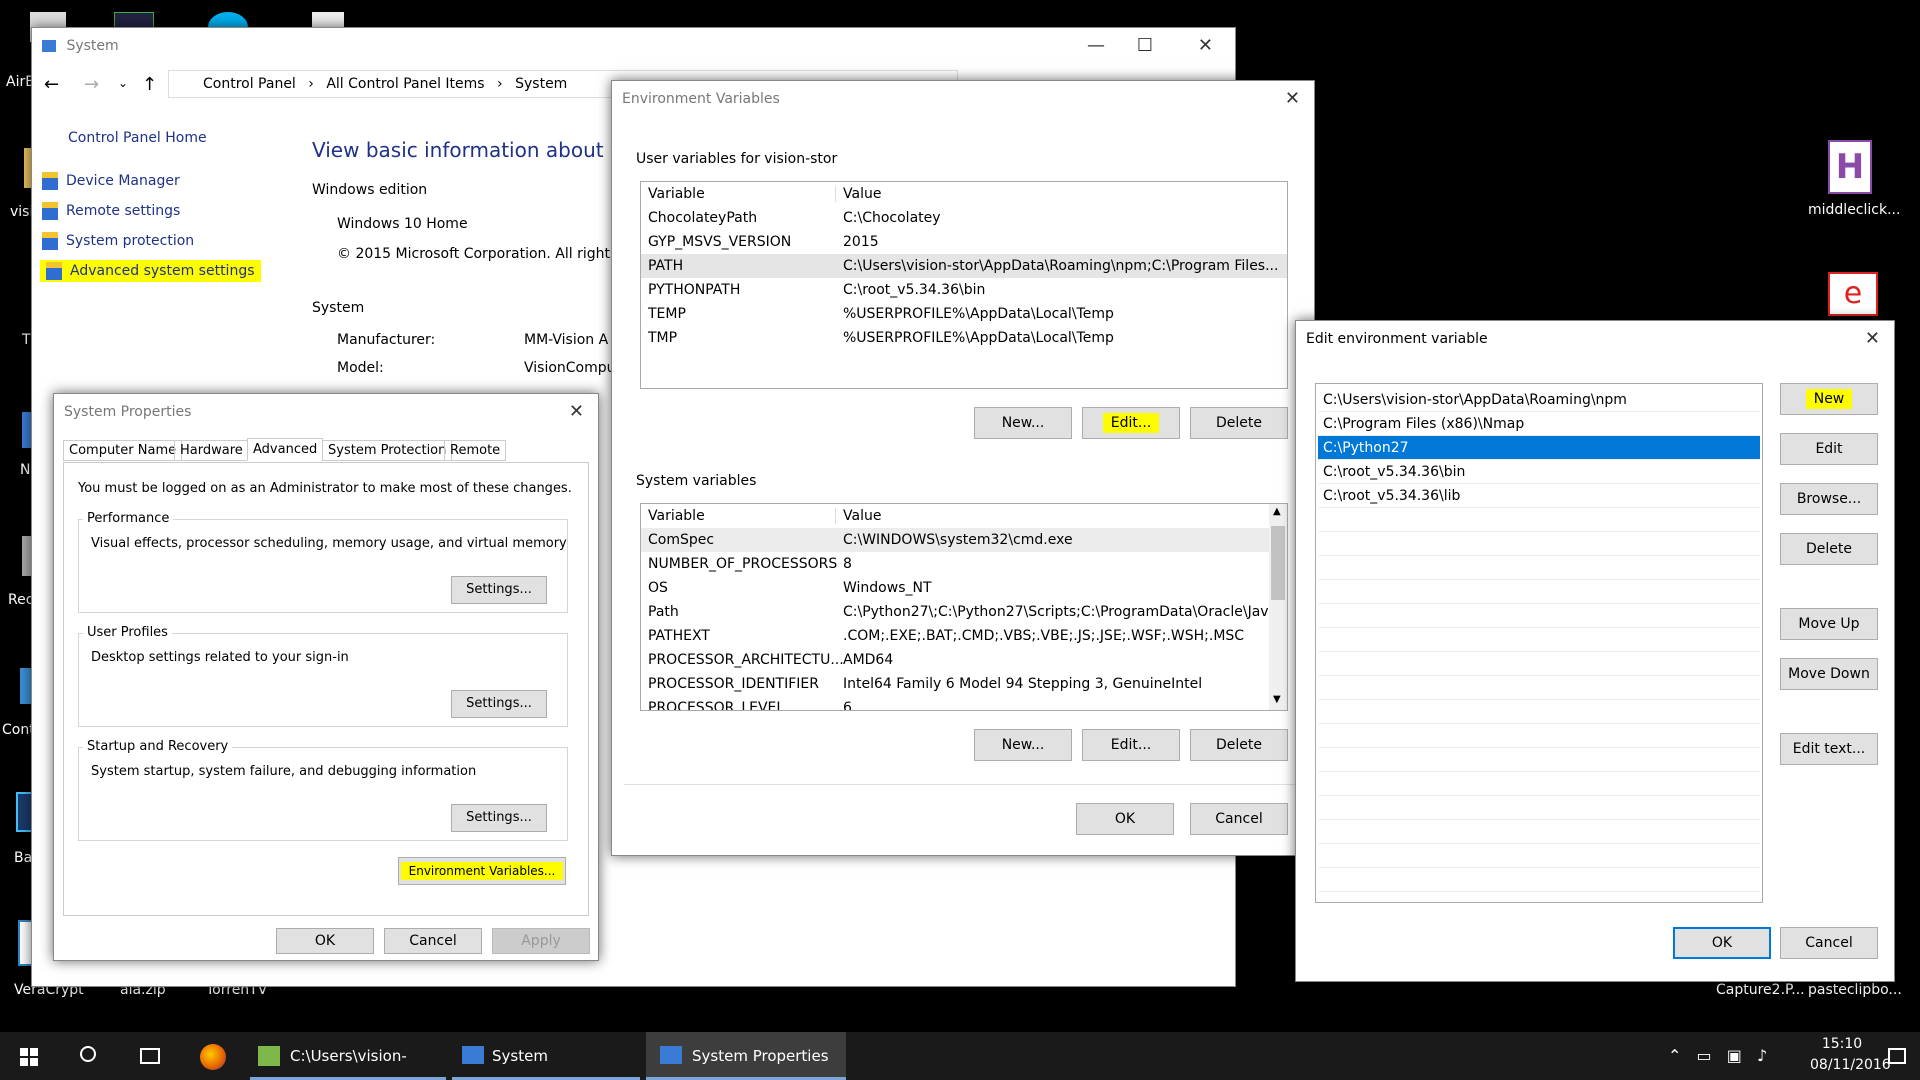  Describe the element at coordinates (964, 338) in the screenshot. I see `table-row: TMP %USERPROFILE%\AppData\Local\Temp` at that location.